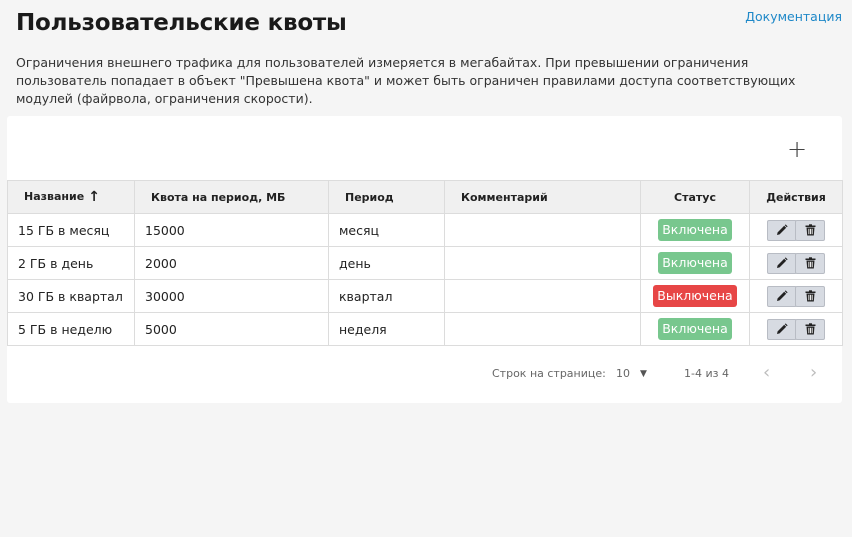 The width and height of the screenshot is (852, 537). What do you see at coordinates (631, 373) in the screenshot?
I see `rows-per-page-select: 10 ▼` at bounding box center [631, 373].